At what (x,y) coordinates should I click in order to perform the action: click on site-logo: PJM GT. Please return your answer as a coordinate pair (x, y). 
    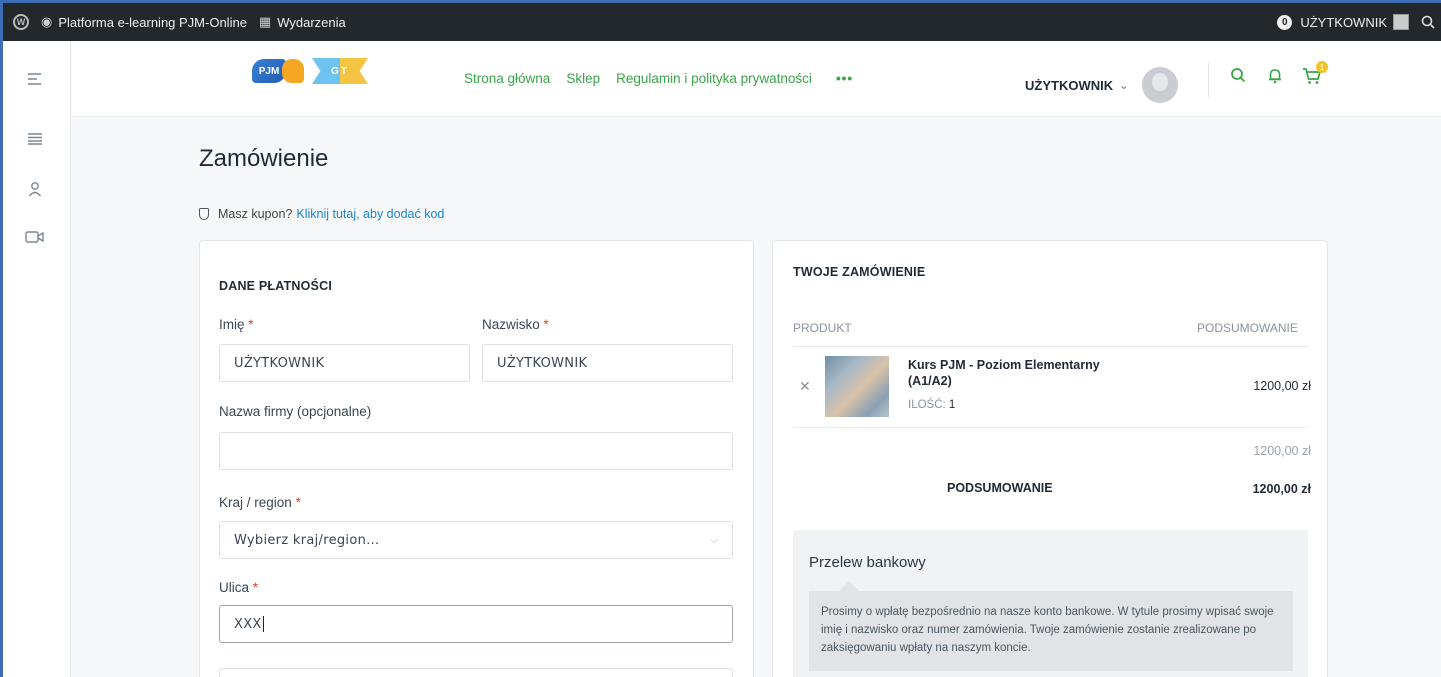
    Looking at the image, I should click on (310, 71).